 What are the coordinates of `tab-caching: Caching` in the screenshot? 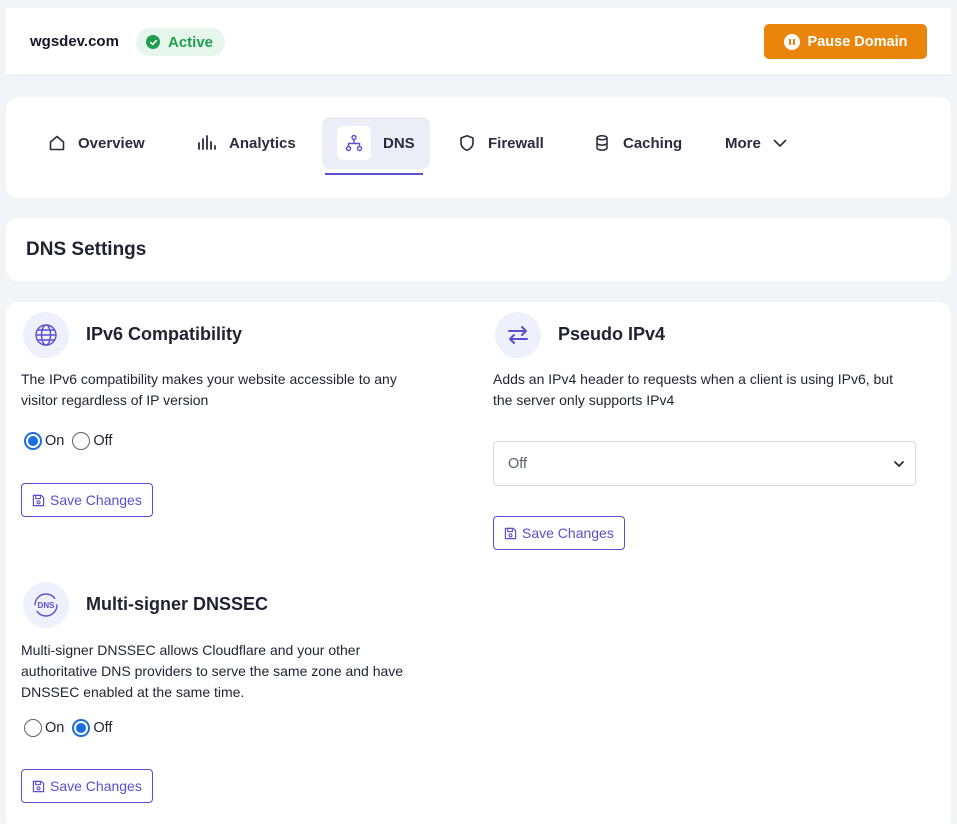 It's located at (637, 143).